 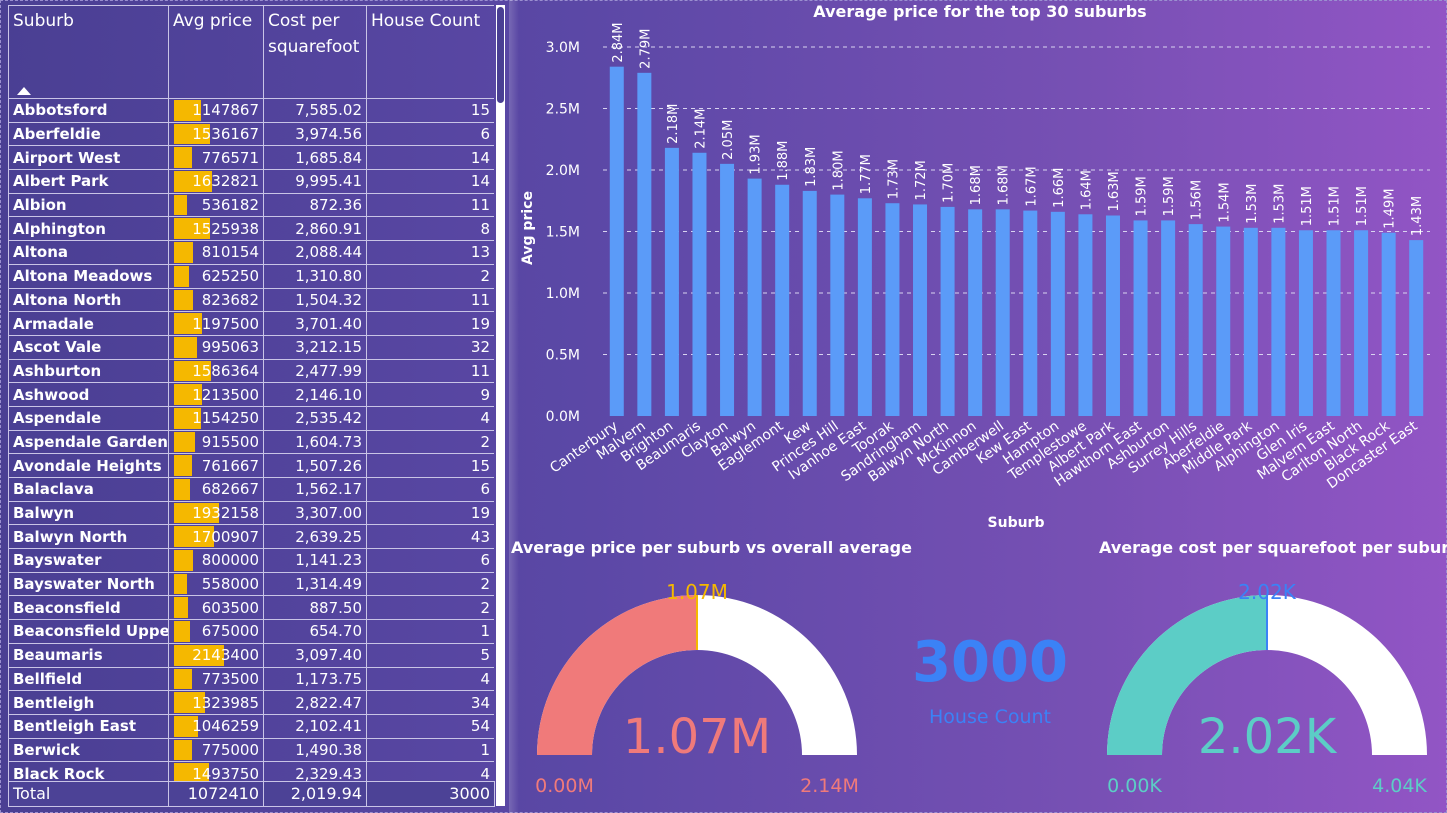 What do you see at coordinates (1114, 191) in the screenshot?
I see `data-label: 1.63M` at bounding box center [1114, 191].